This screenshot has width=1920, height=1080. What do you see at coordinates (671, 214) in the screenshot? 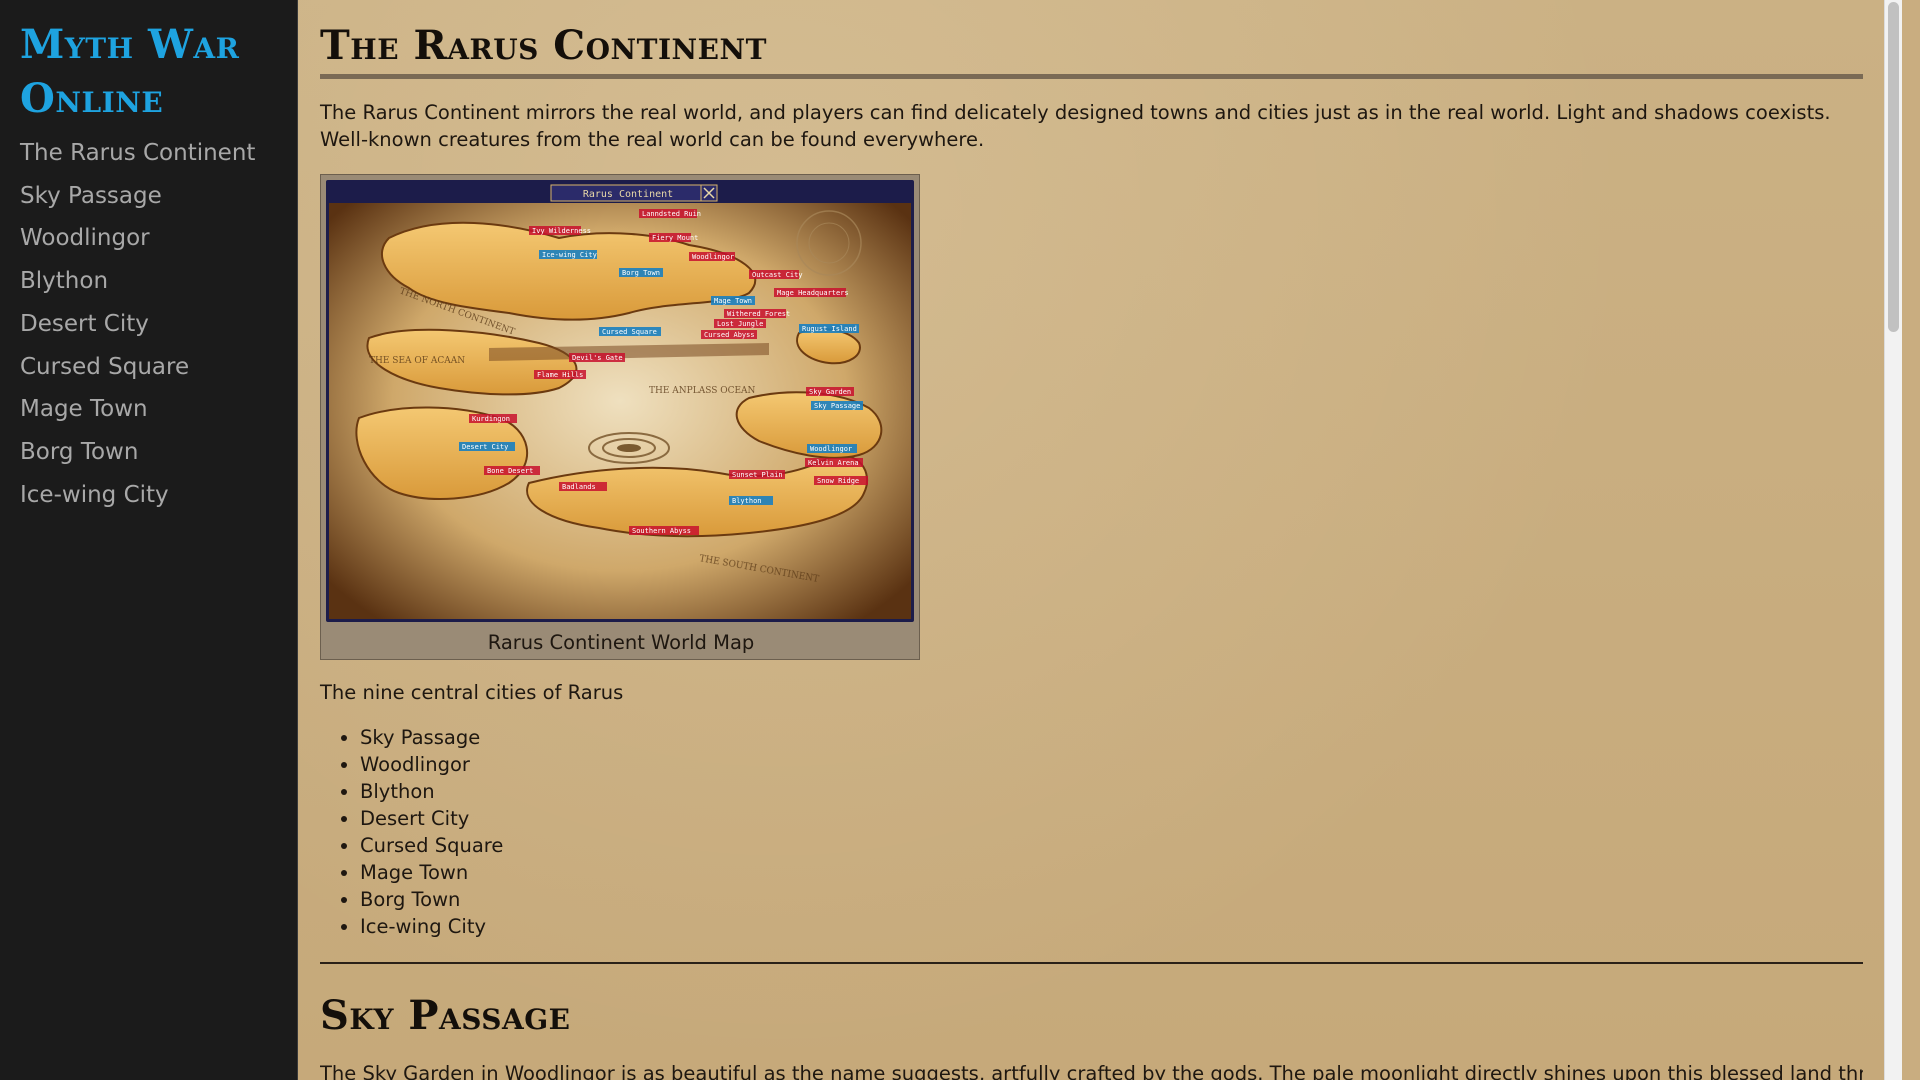
I see `map-label-lanndsted-ruin: Lanndsted Ruin` at bounding box center [671, 214].